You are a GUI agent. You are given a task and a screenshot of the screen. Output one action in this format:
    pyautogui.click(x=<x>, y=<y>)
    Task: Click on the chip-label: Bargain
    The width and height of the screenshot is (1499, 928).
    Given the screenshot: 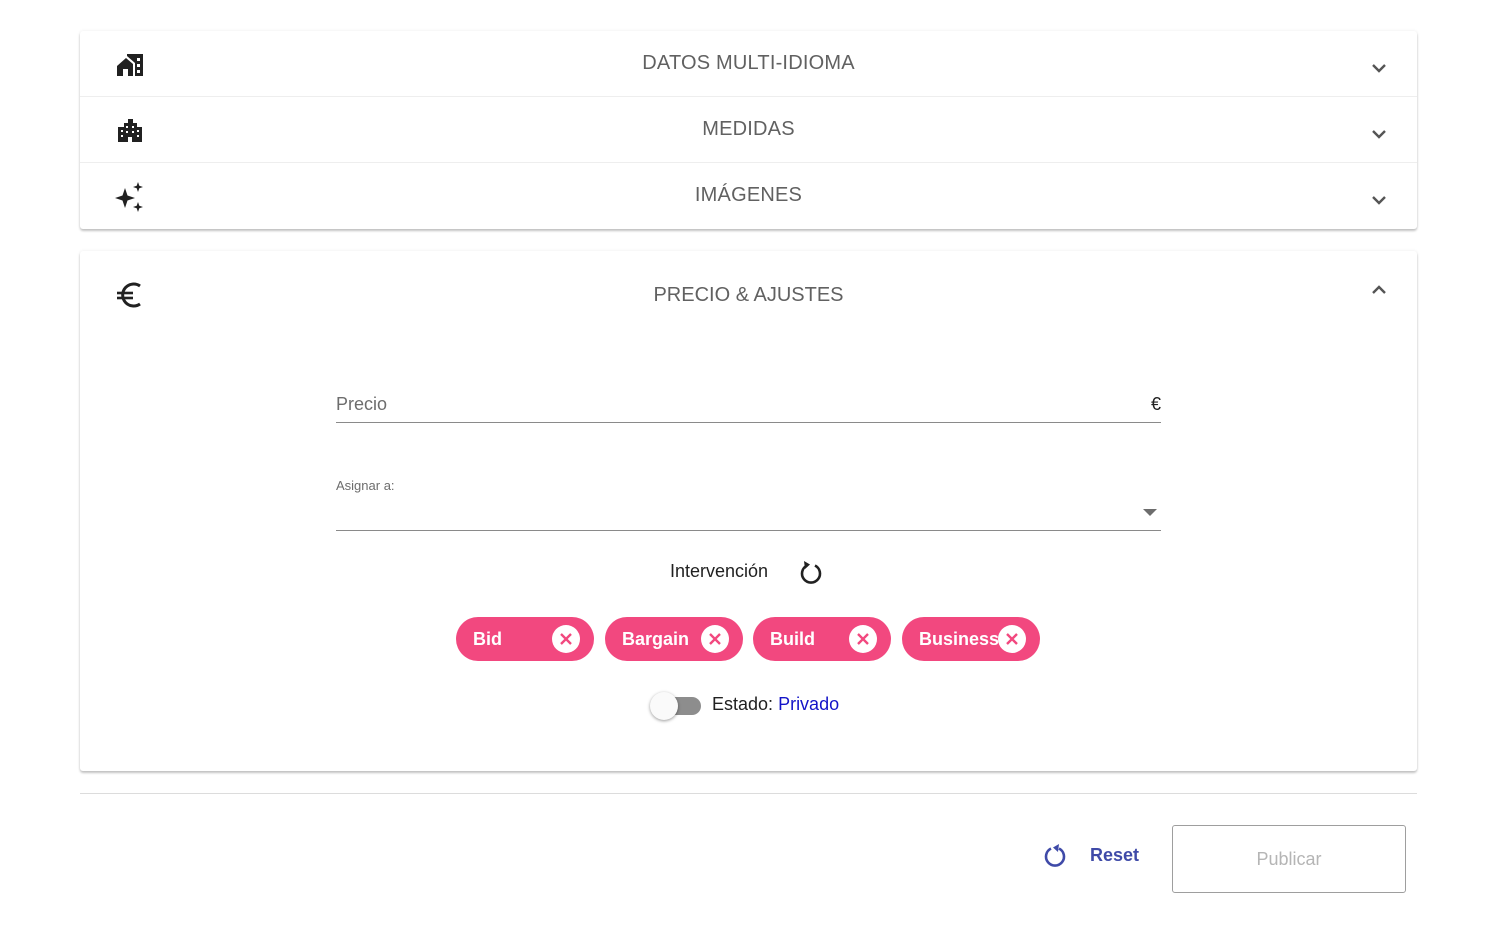 What is the action you would take?
    pyautogui.click(x=656, y=639)
    